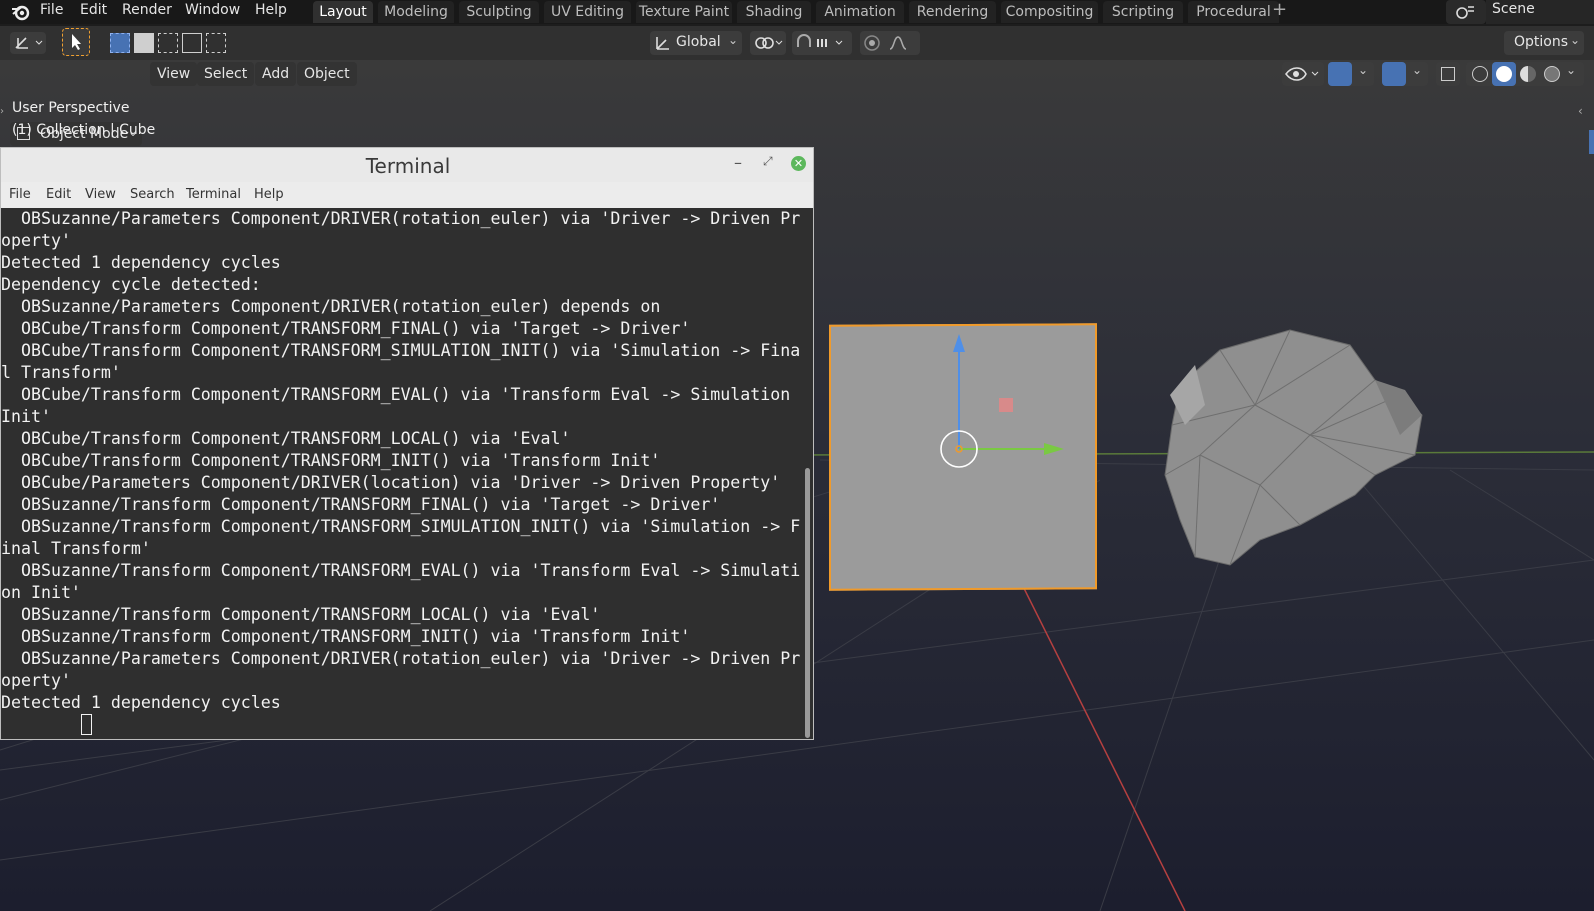  What do you see at coordinates (93, 11) in the screenshot?
I see `menu-edit: Edit` at bounding box center [93, 11].